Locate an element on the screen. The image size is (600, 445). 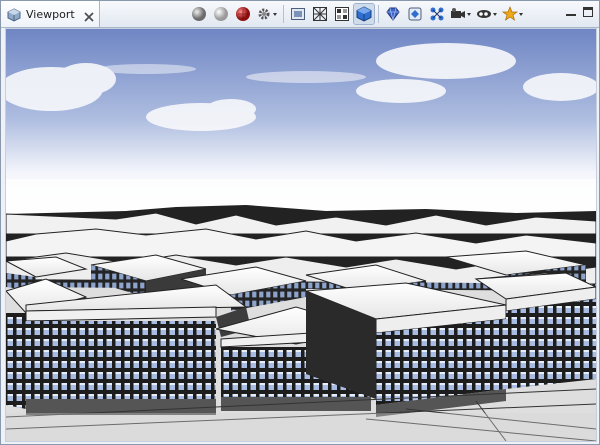
view-titlebar: Viewport is located at coordinates (300, 14).